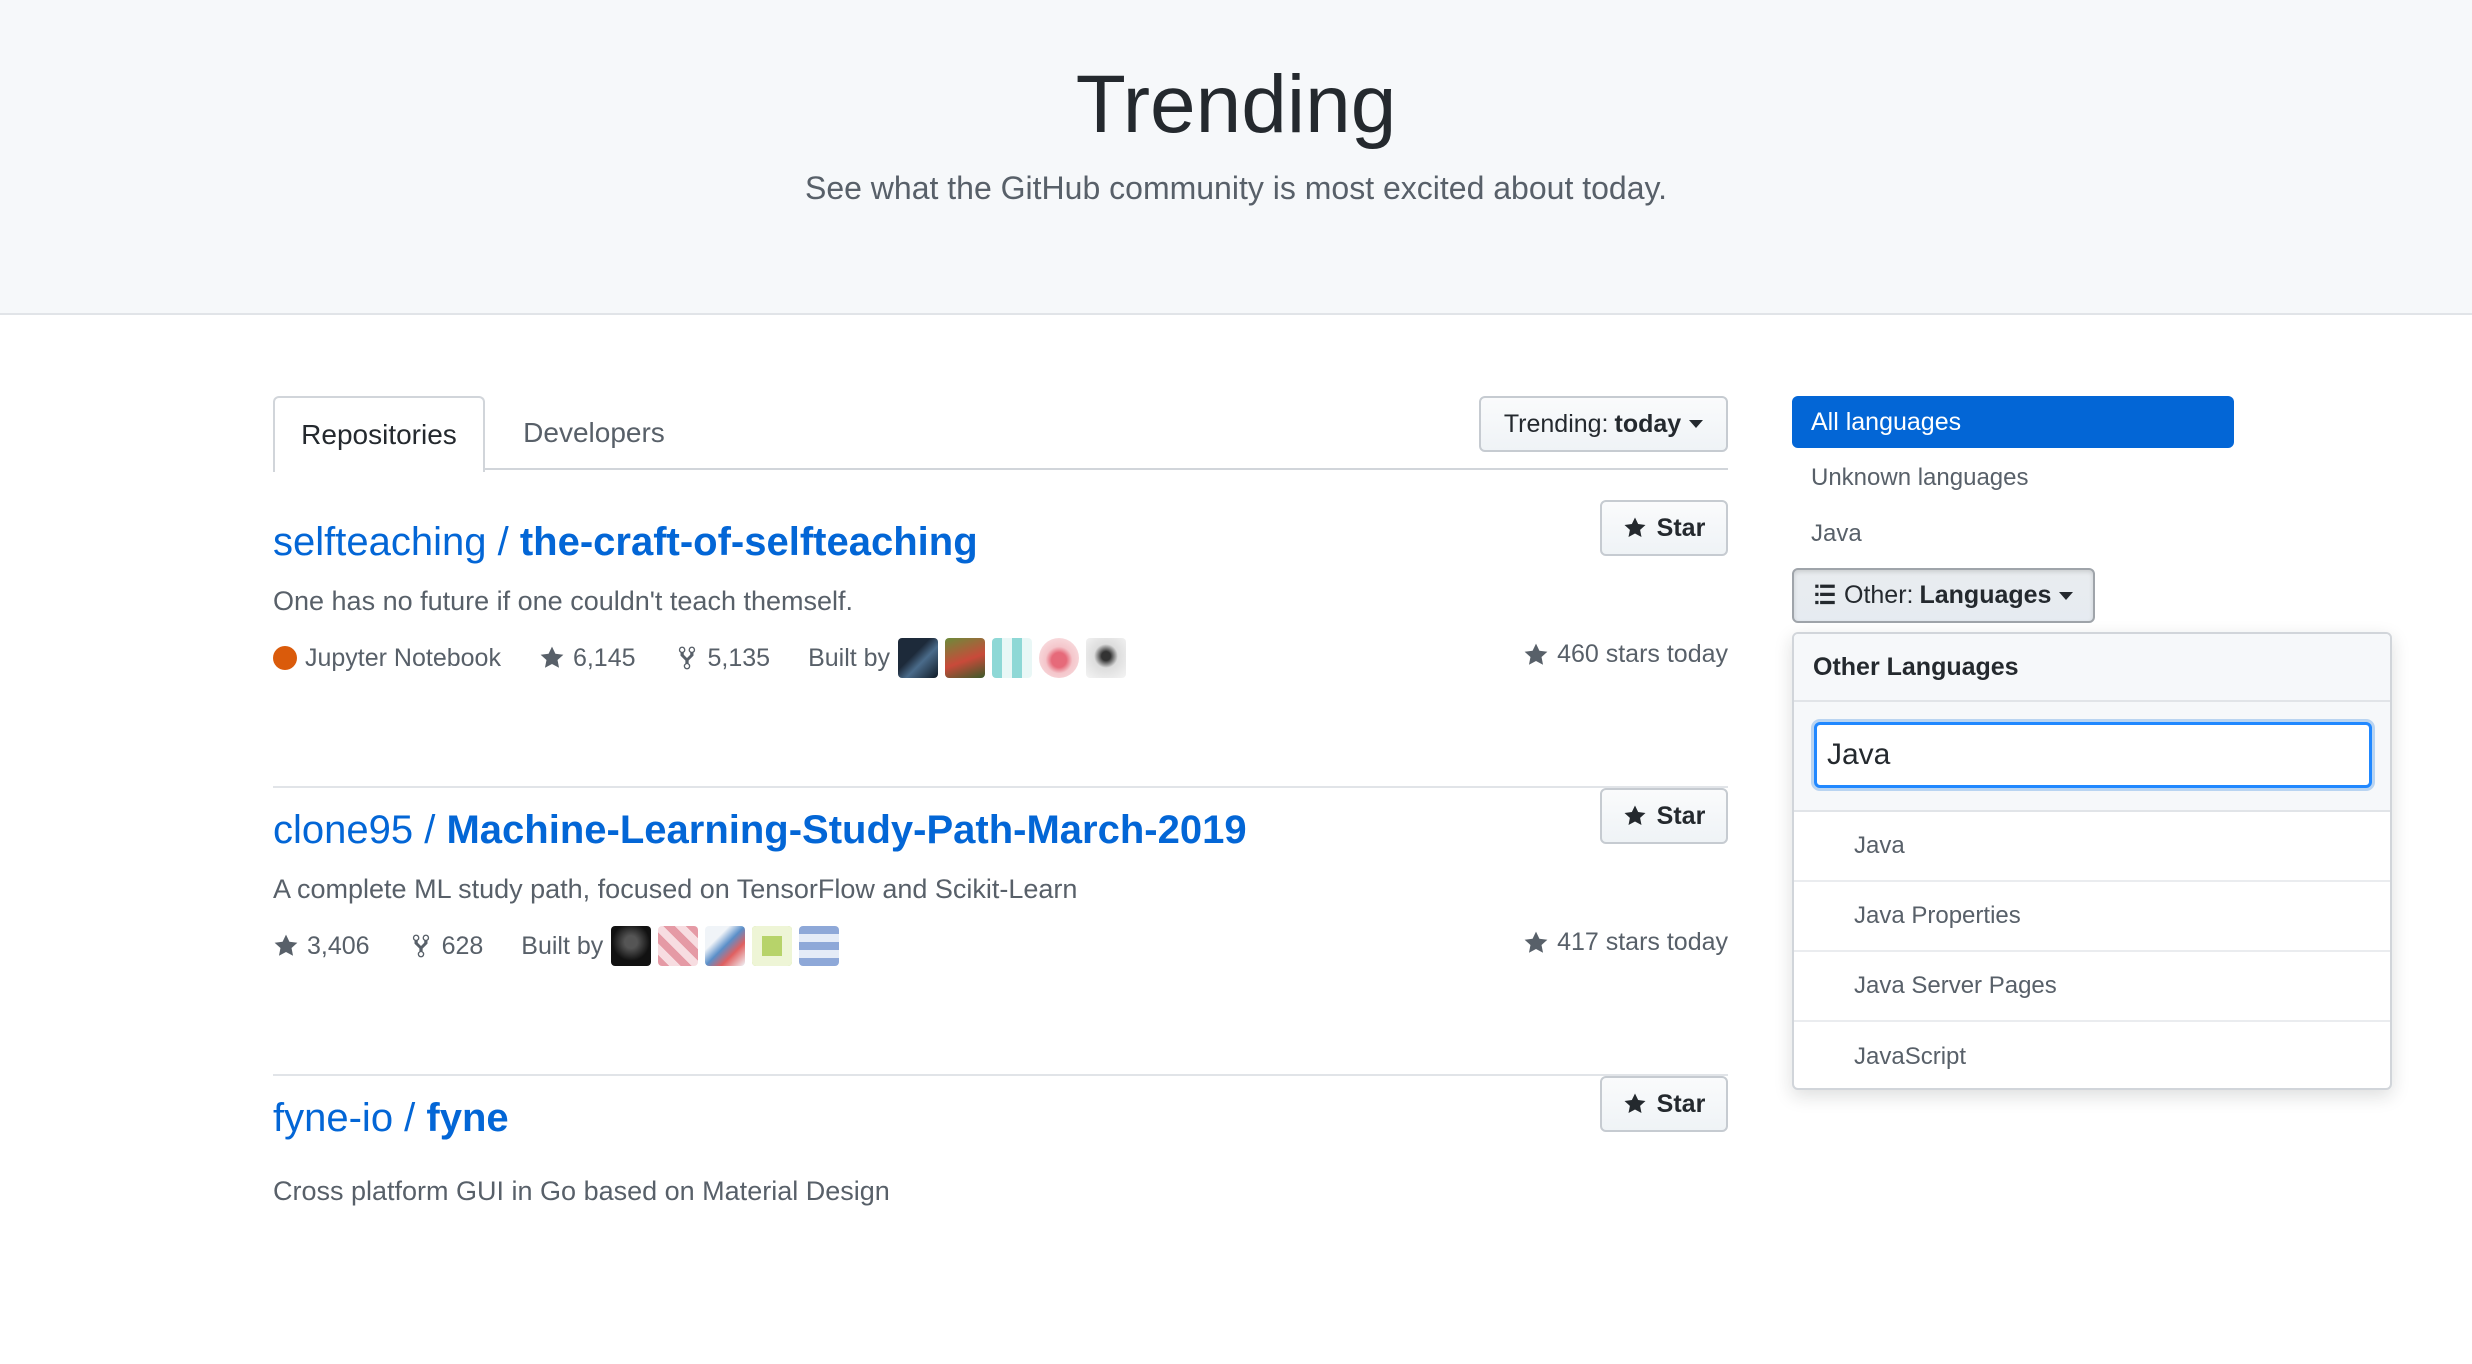 The image size is (2472, 1364). I want to click on stars-today-text: 460 stars today, so click(1642, 654).